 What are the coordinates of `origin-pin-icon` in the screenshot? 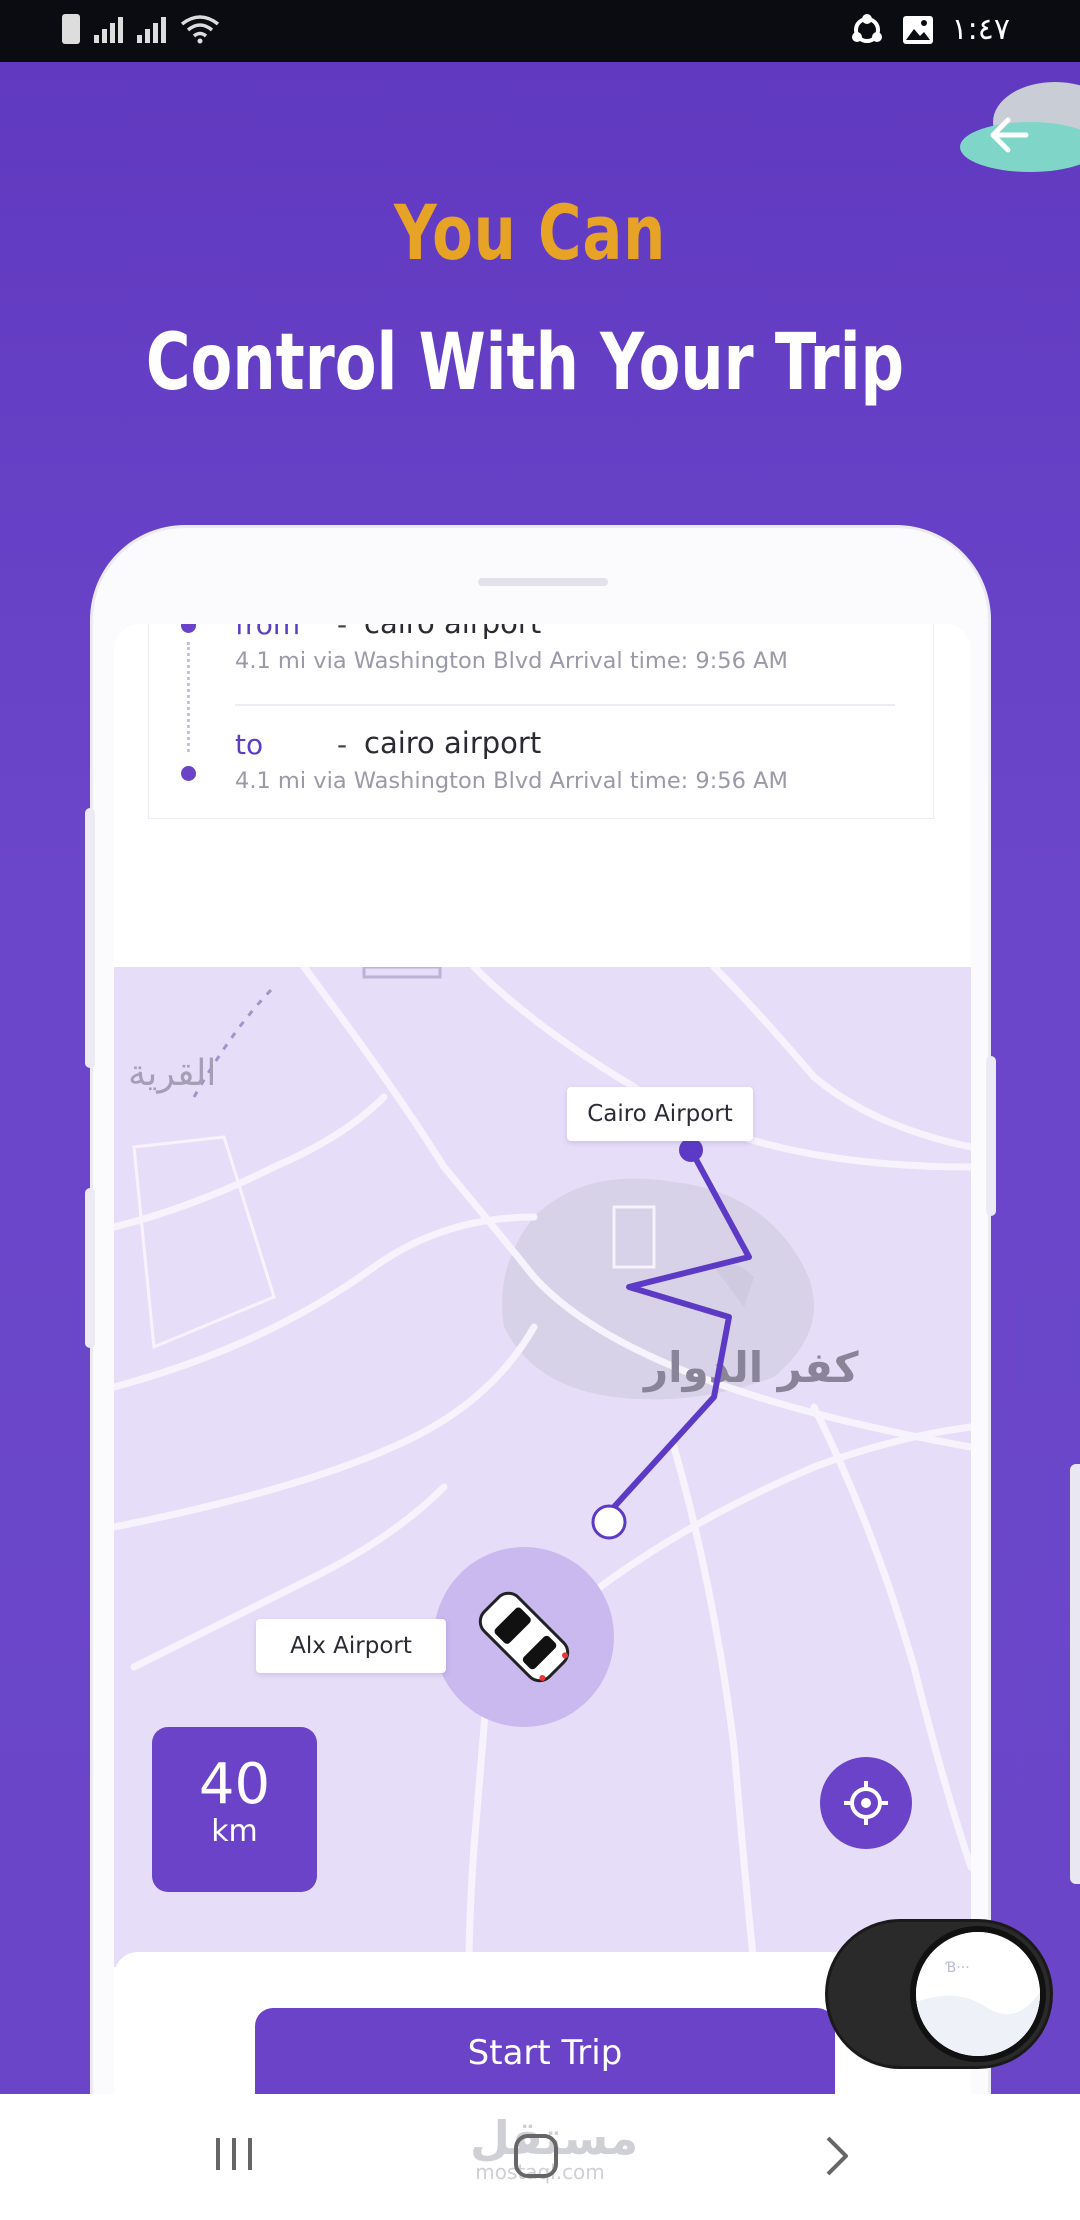 It's located at (609, 1522).